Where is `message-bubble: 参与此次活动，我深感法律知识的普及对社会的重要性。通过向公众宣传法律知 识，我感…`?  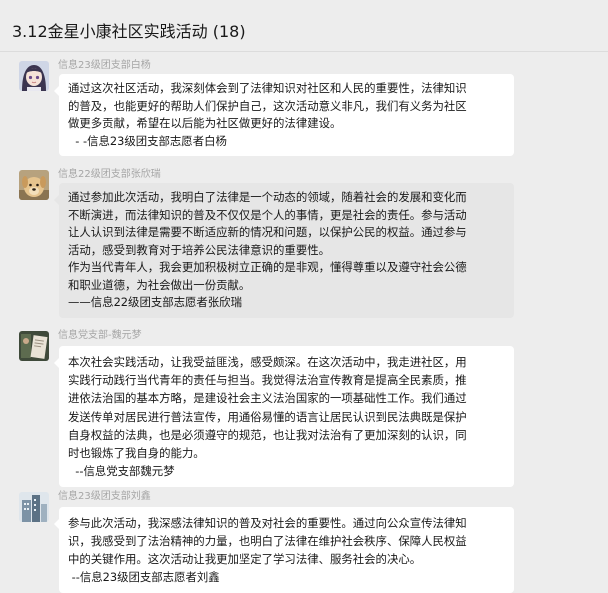 message-bubble: 参与此次活动，我深感法律知识的普及对社会的重要性。通过向公众宣传法律知 识，我感… is located at coordinates (284, 550).